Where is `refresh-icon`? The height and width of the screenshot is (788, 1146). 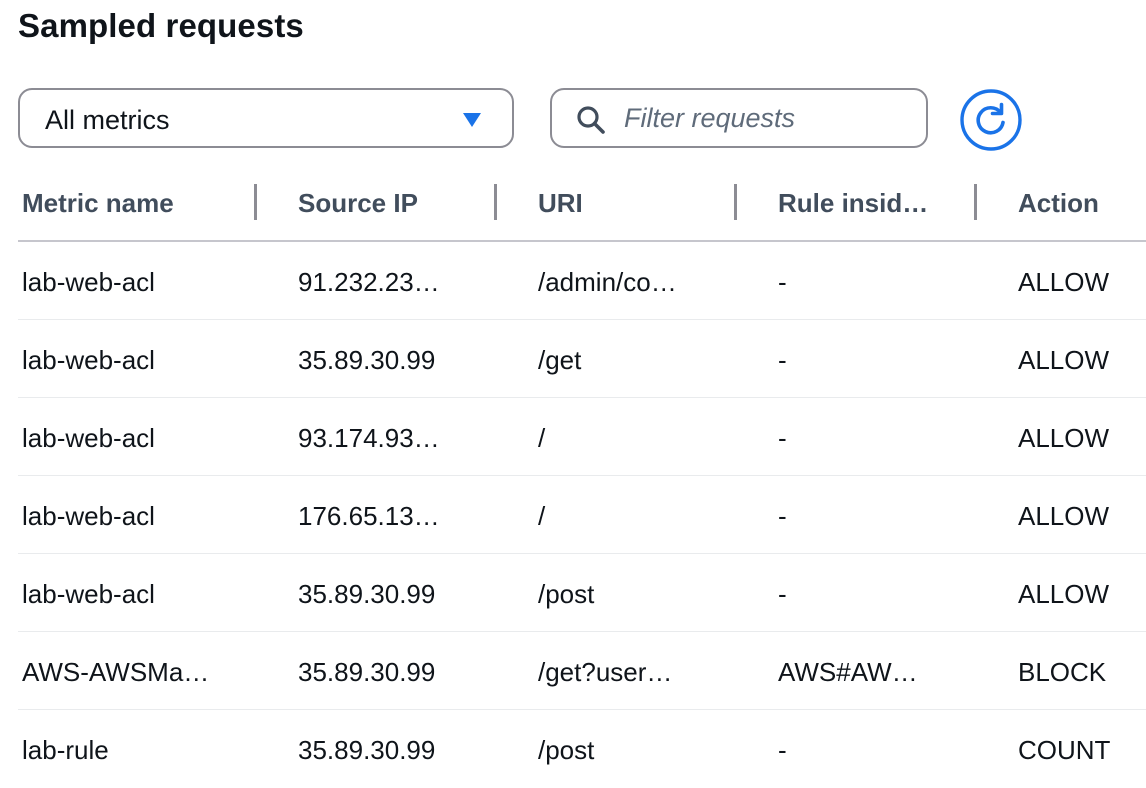 refresh-icon is located at coordinates (991, 120).